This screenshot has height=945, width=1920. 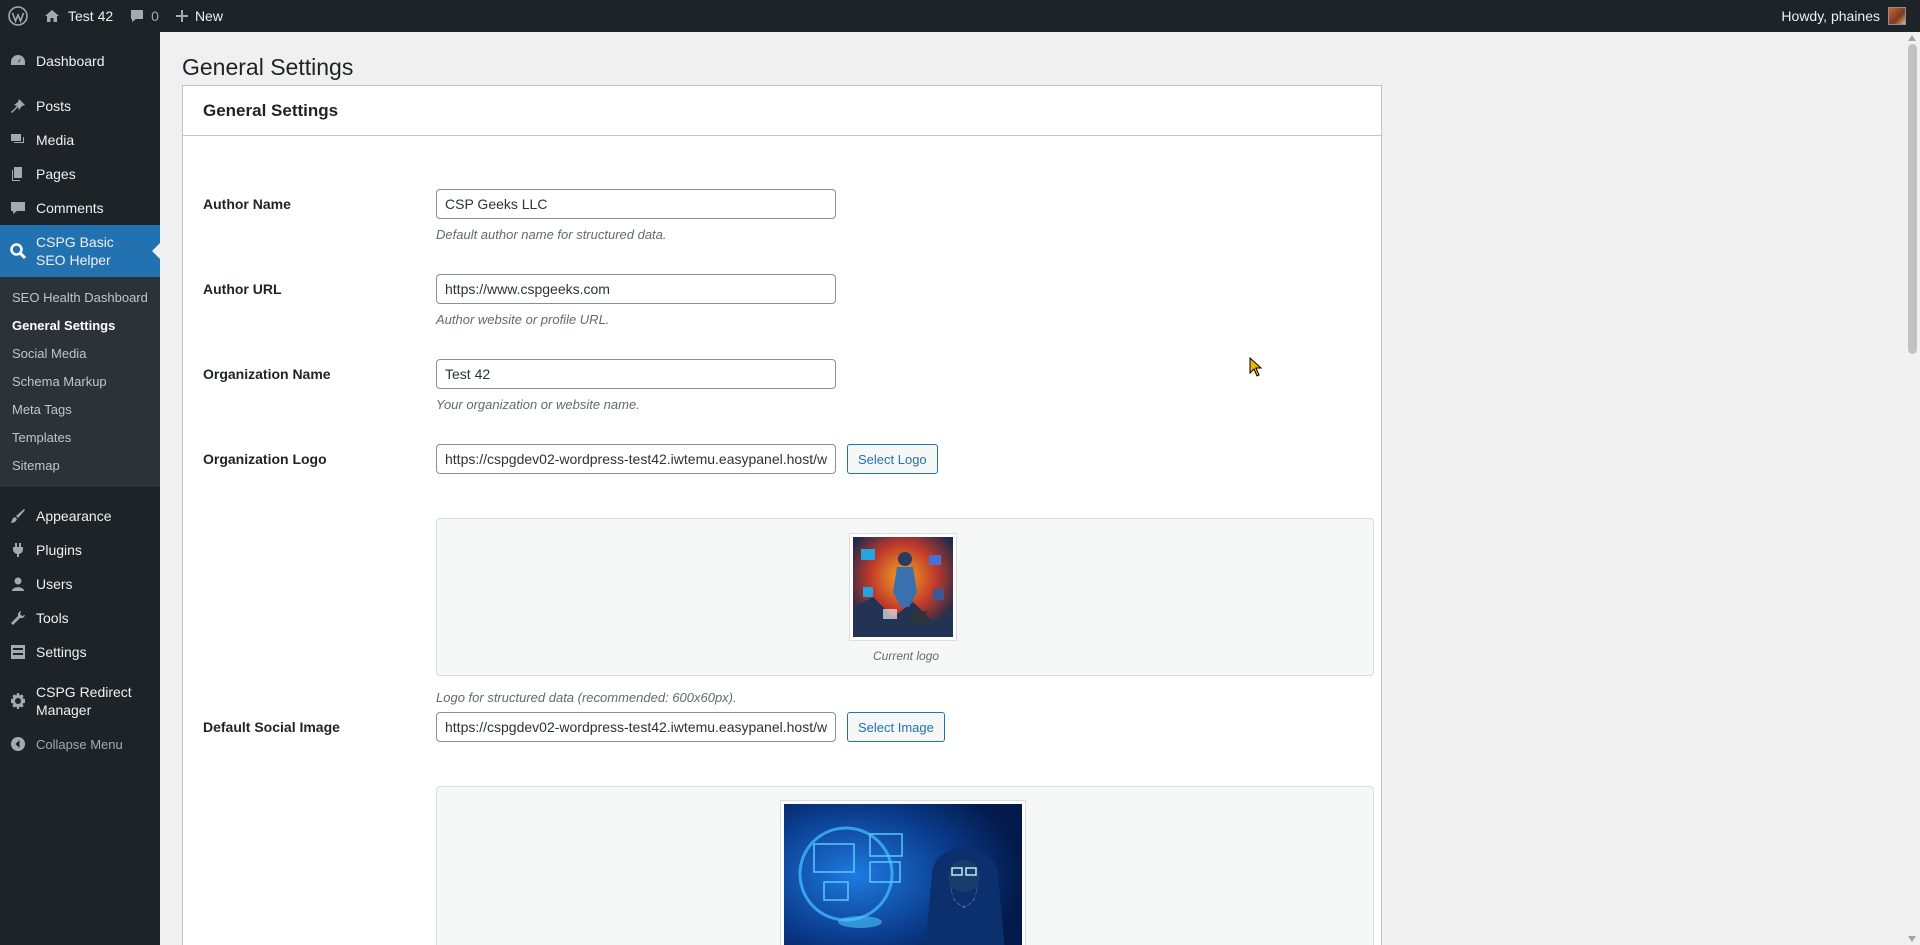 I want to click on author-name-input: CSP Geeks LLC, so click(x=636, y=204).